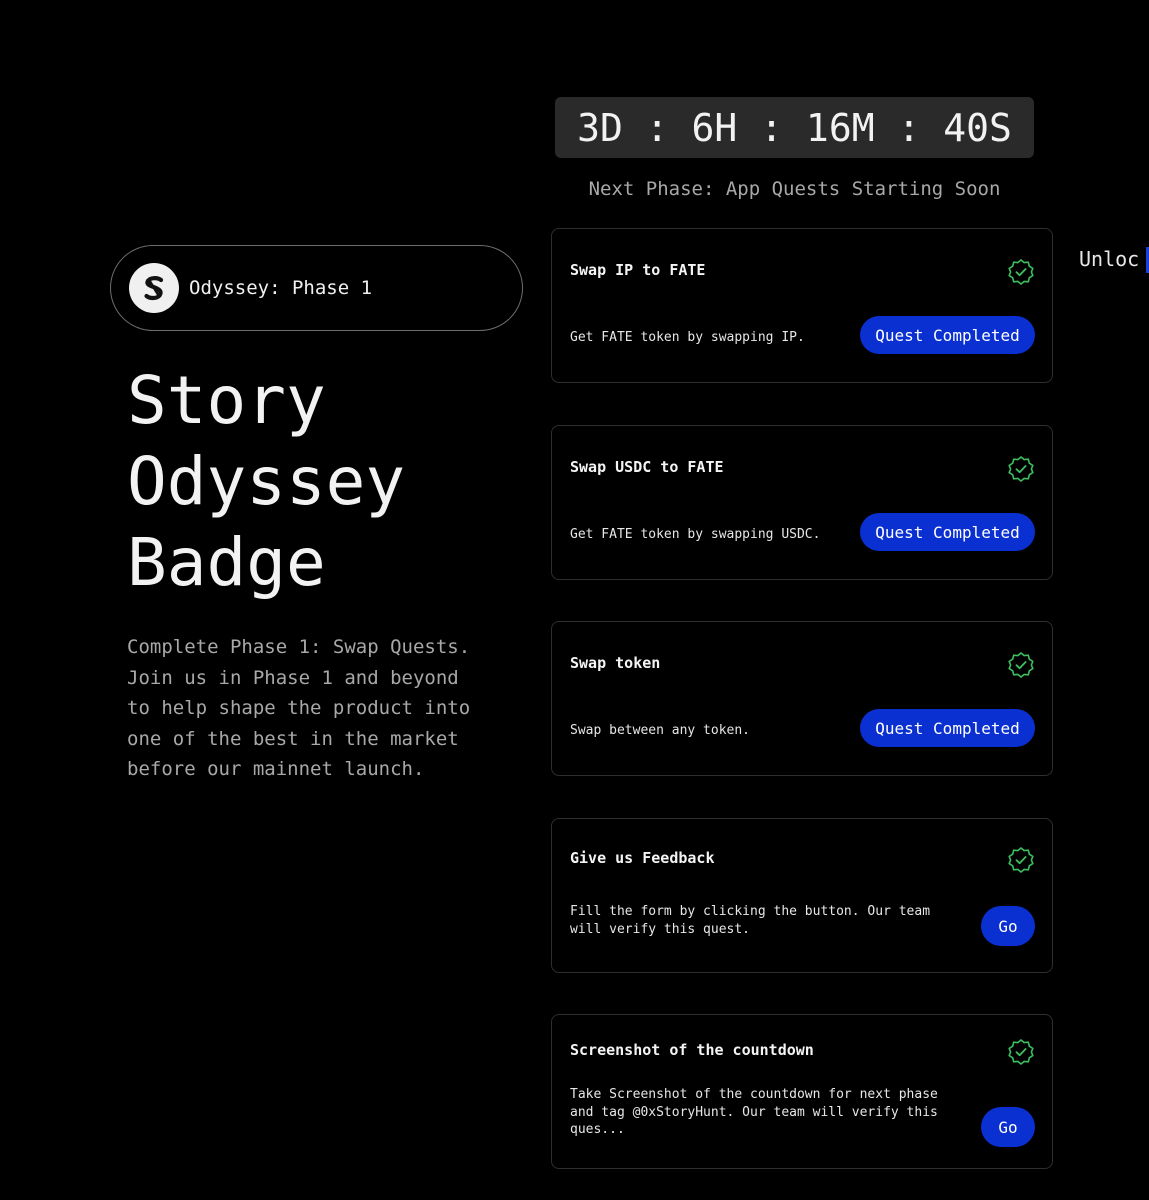 The image size is (1149, 1200). I want to click on countdown-timer: 3D : 6H : 16M : 40S, so click(794, 127).